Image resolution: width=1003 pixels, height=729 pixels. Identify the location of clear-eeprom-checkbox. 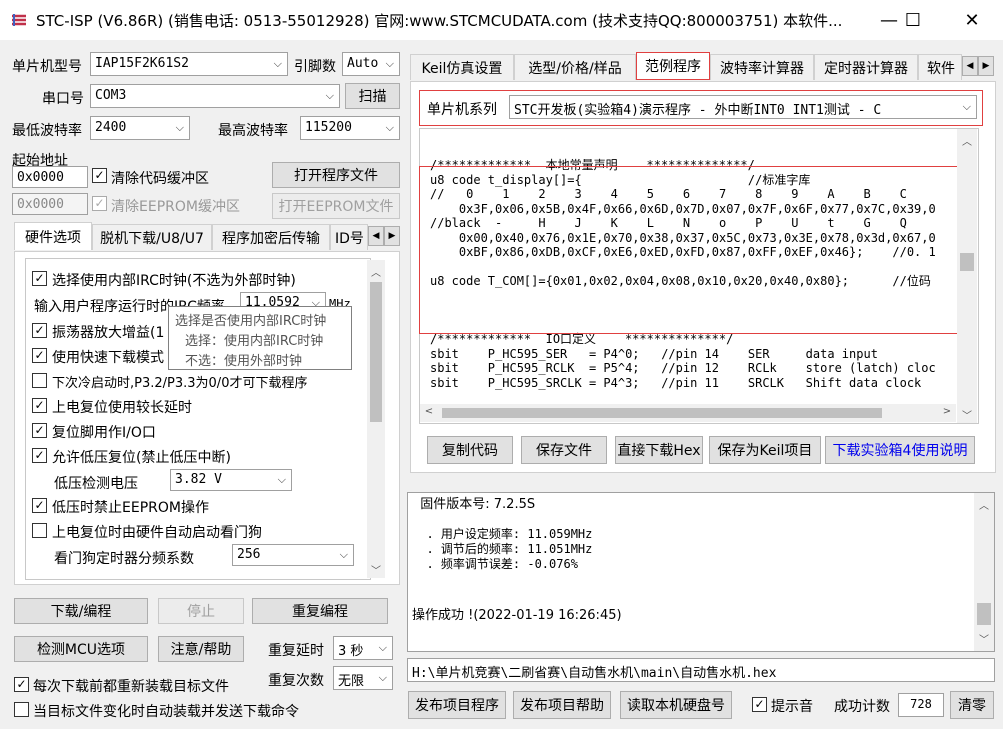
(99, 203).